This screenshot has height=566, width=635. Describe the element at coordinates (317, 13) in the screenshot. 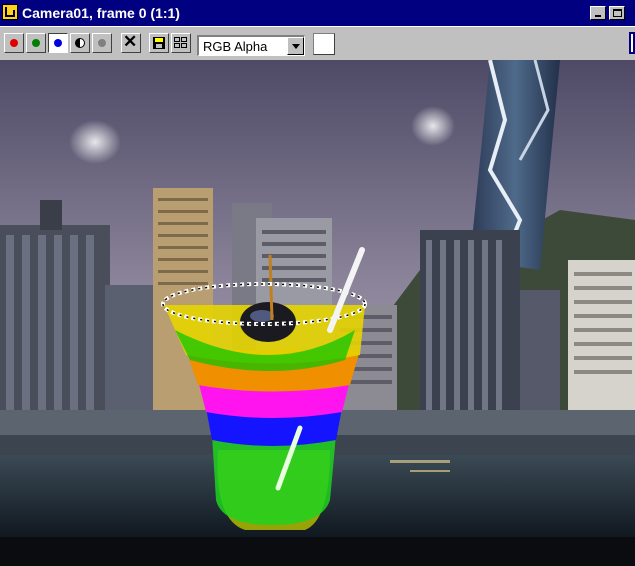

I see `title-bar: Camera01, frame 0 (1:1)` at that location.